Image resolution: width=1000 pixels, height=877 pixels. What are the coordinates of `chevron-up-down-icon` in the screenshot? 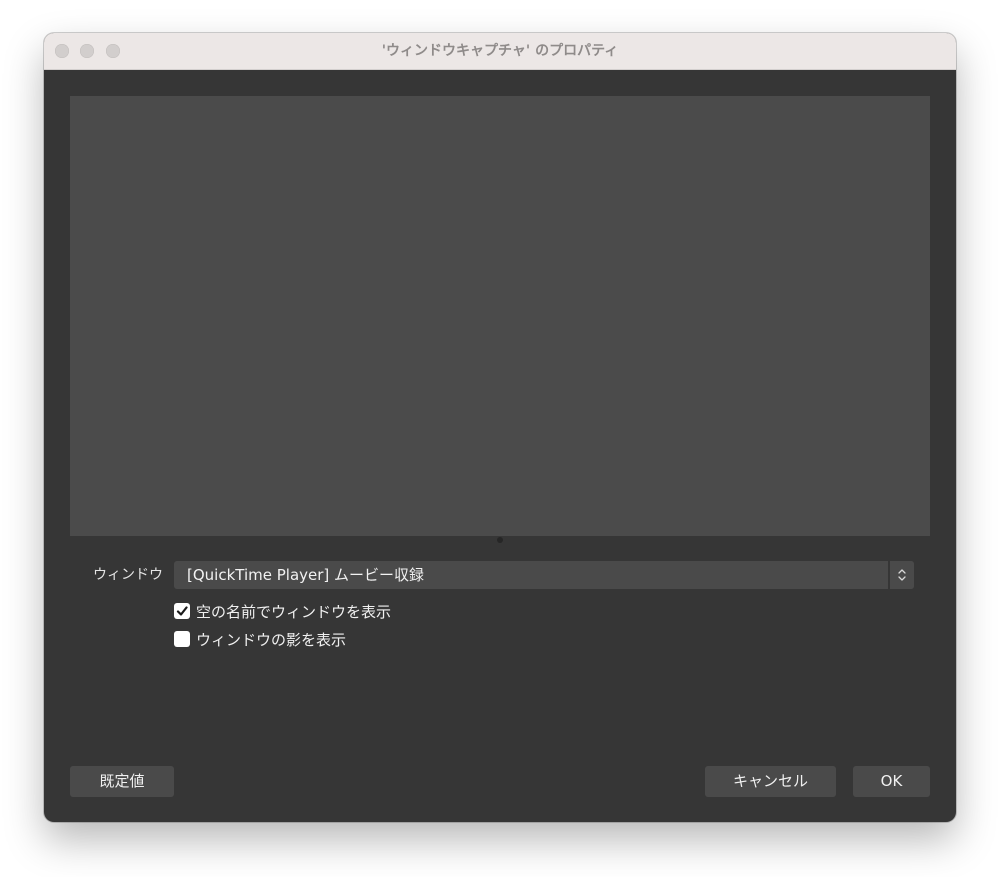 It's located at (902, 575).